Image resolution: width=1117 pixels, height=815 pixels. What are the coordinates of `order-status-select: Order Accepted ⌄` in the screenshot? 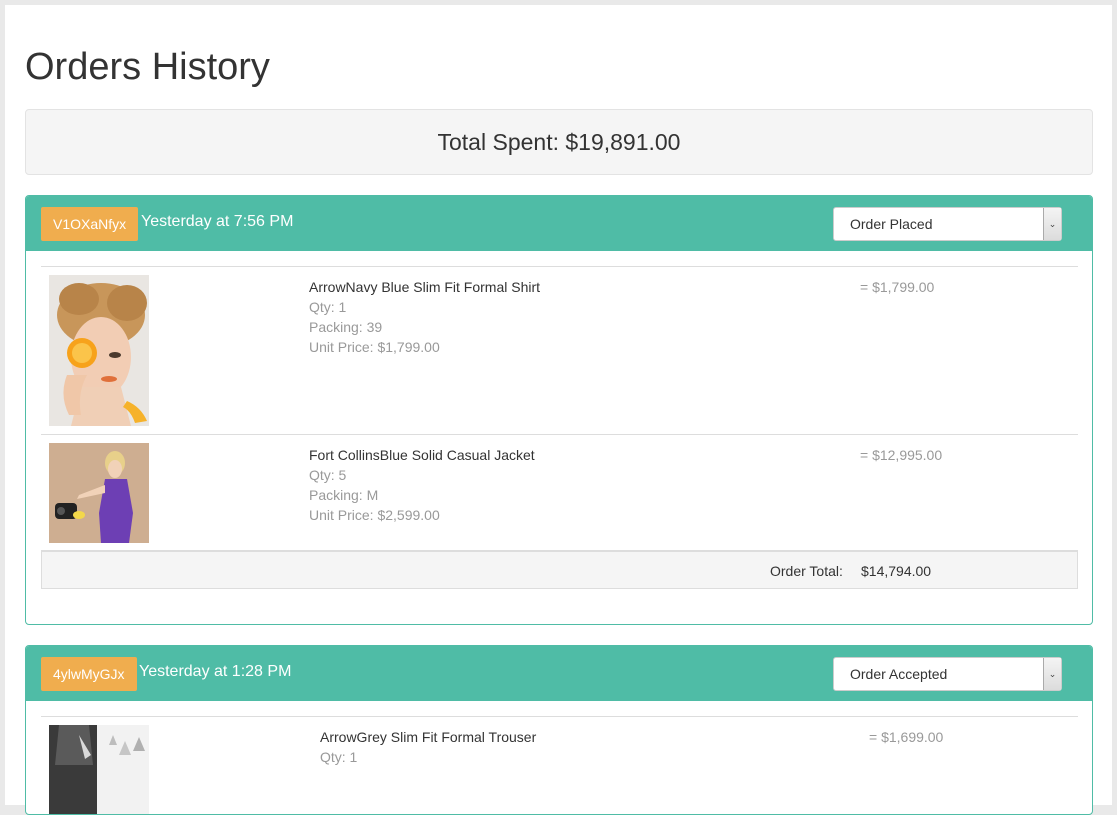 It's located at (947, 674).